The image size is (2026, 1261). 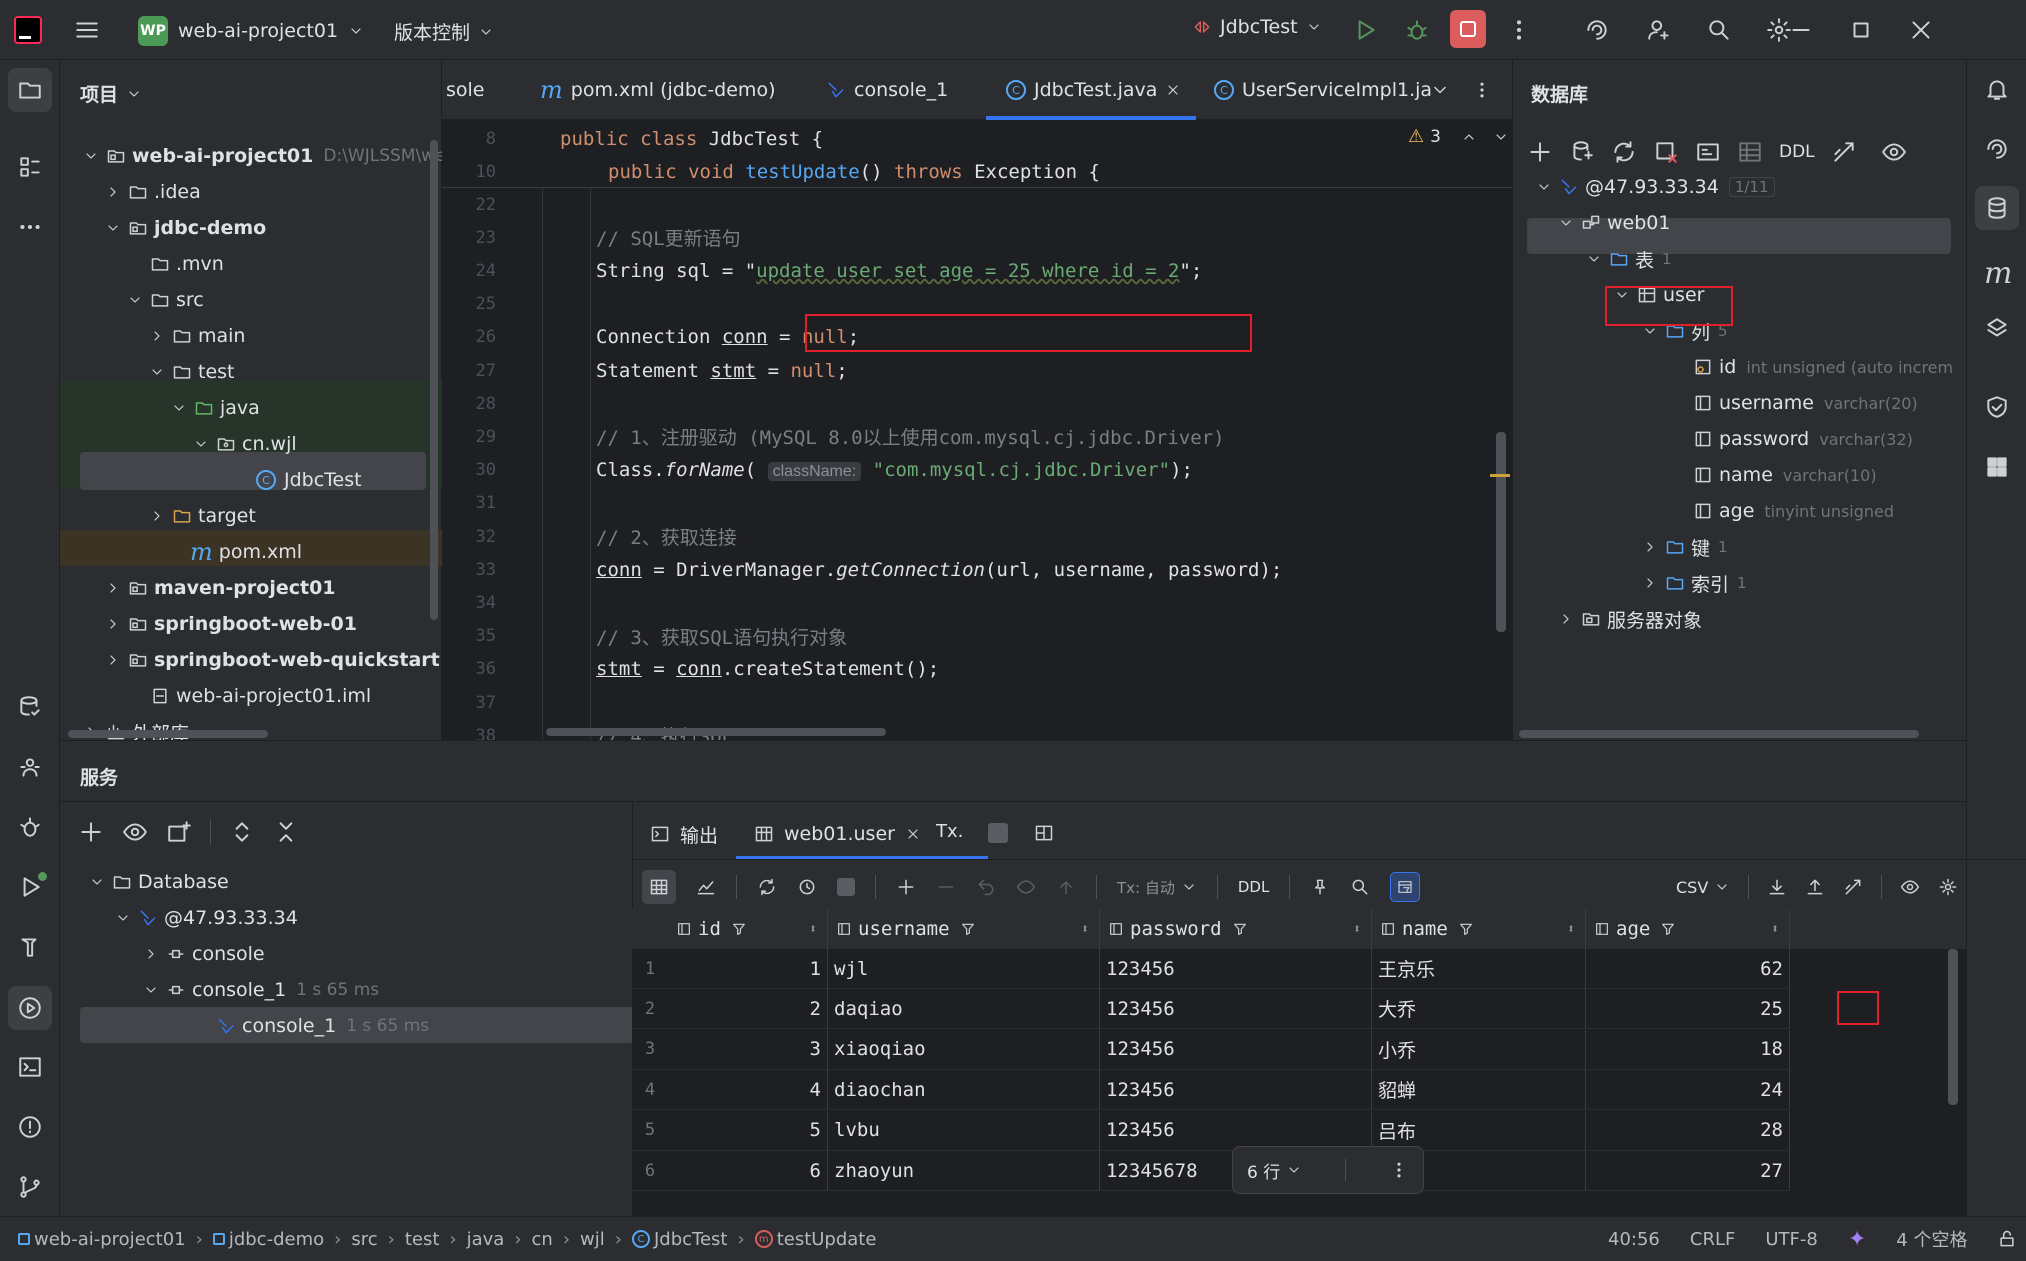 I want to click on git-icon, so click(x=30, y=1187).